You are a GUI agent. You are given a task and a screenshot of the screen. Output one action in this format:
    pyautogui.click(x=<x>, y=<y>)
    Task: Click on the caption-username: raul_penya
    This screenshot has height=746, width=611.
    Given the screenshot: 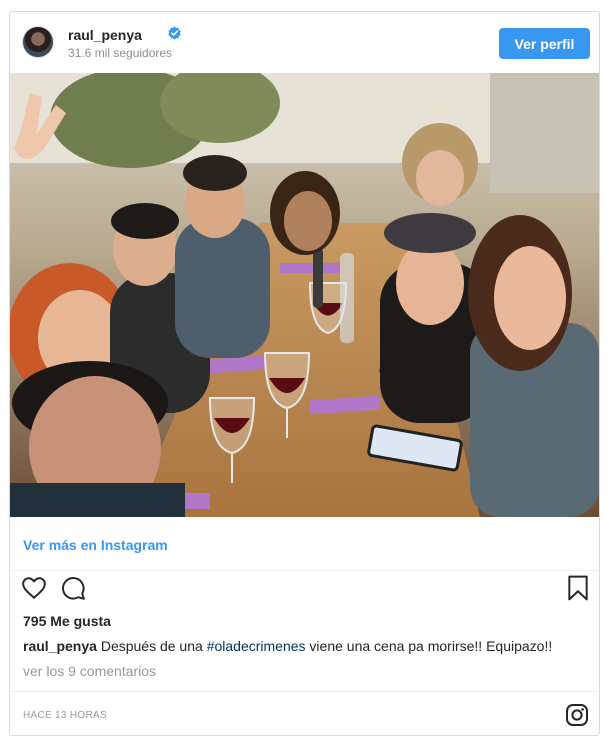 What is the action you would take?
    pyautogui.click(x=60, y=646)
    